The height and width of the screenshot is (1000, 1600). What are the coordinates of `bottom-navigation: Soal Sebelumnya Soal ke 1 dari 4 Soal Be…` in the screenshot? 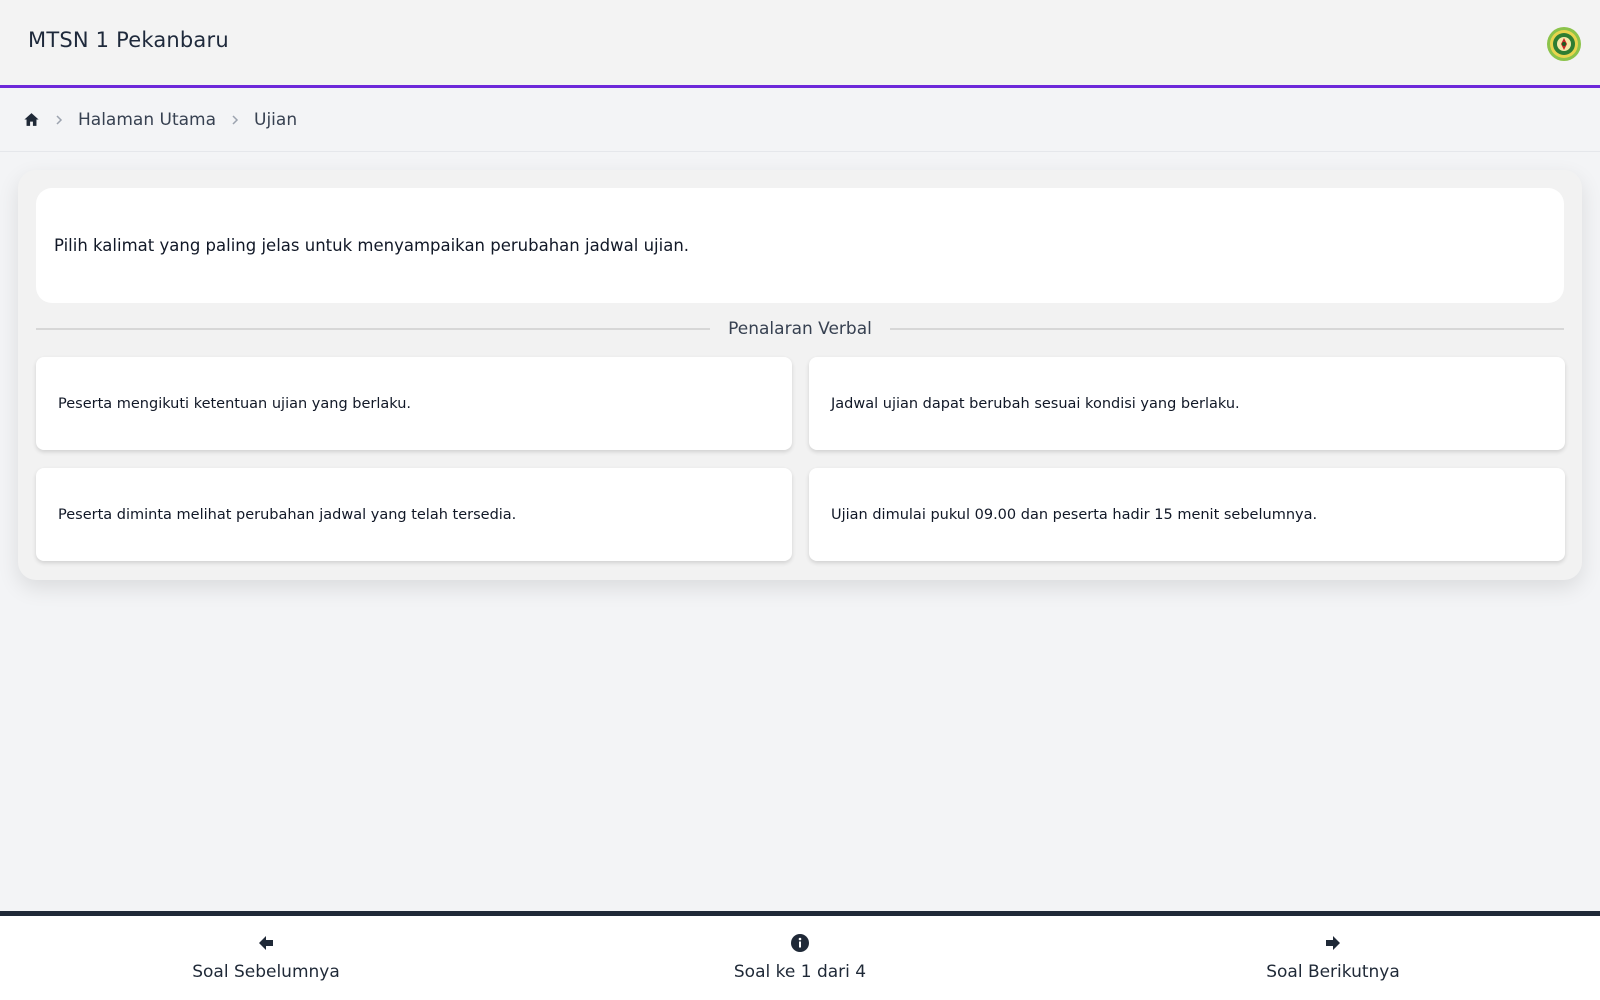 It's located at (800, 955).